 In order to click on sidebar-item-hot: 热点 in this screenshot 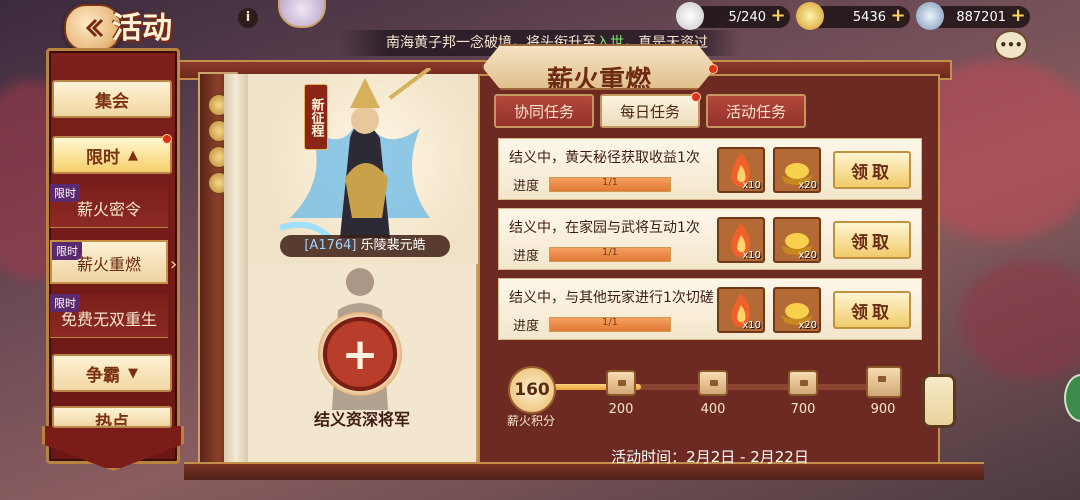, I will do `click(112, 417)`.